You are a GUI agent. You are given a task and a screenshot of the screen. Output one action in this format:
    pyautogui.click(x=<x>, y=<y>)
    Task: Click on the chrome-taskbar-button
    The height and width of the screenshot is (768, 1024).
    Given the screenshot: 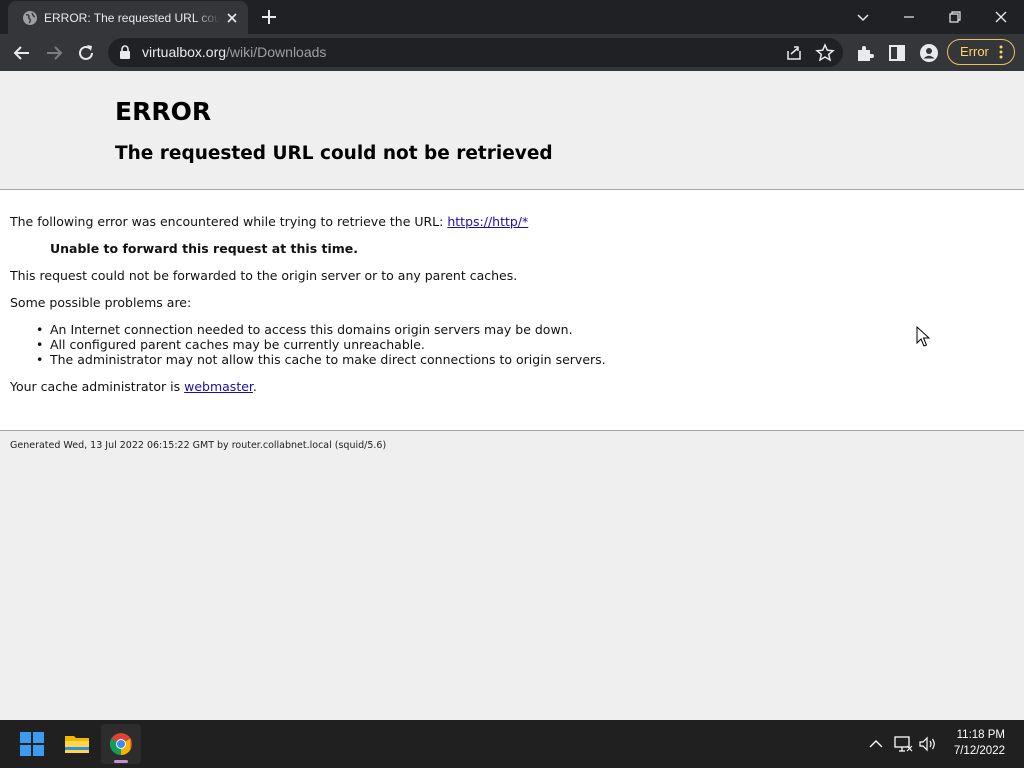 What is the action you would take?
    pyautogui.click(x=121, y=744)
    